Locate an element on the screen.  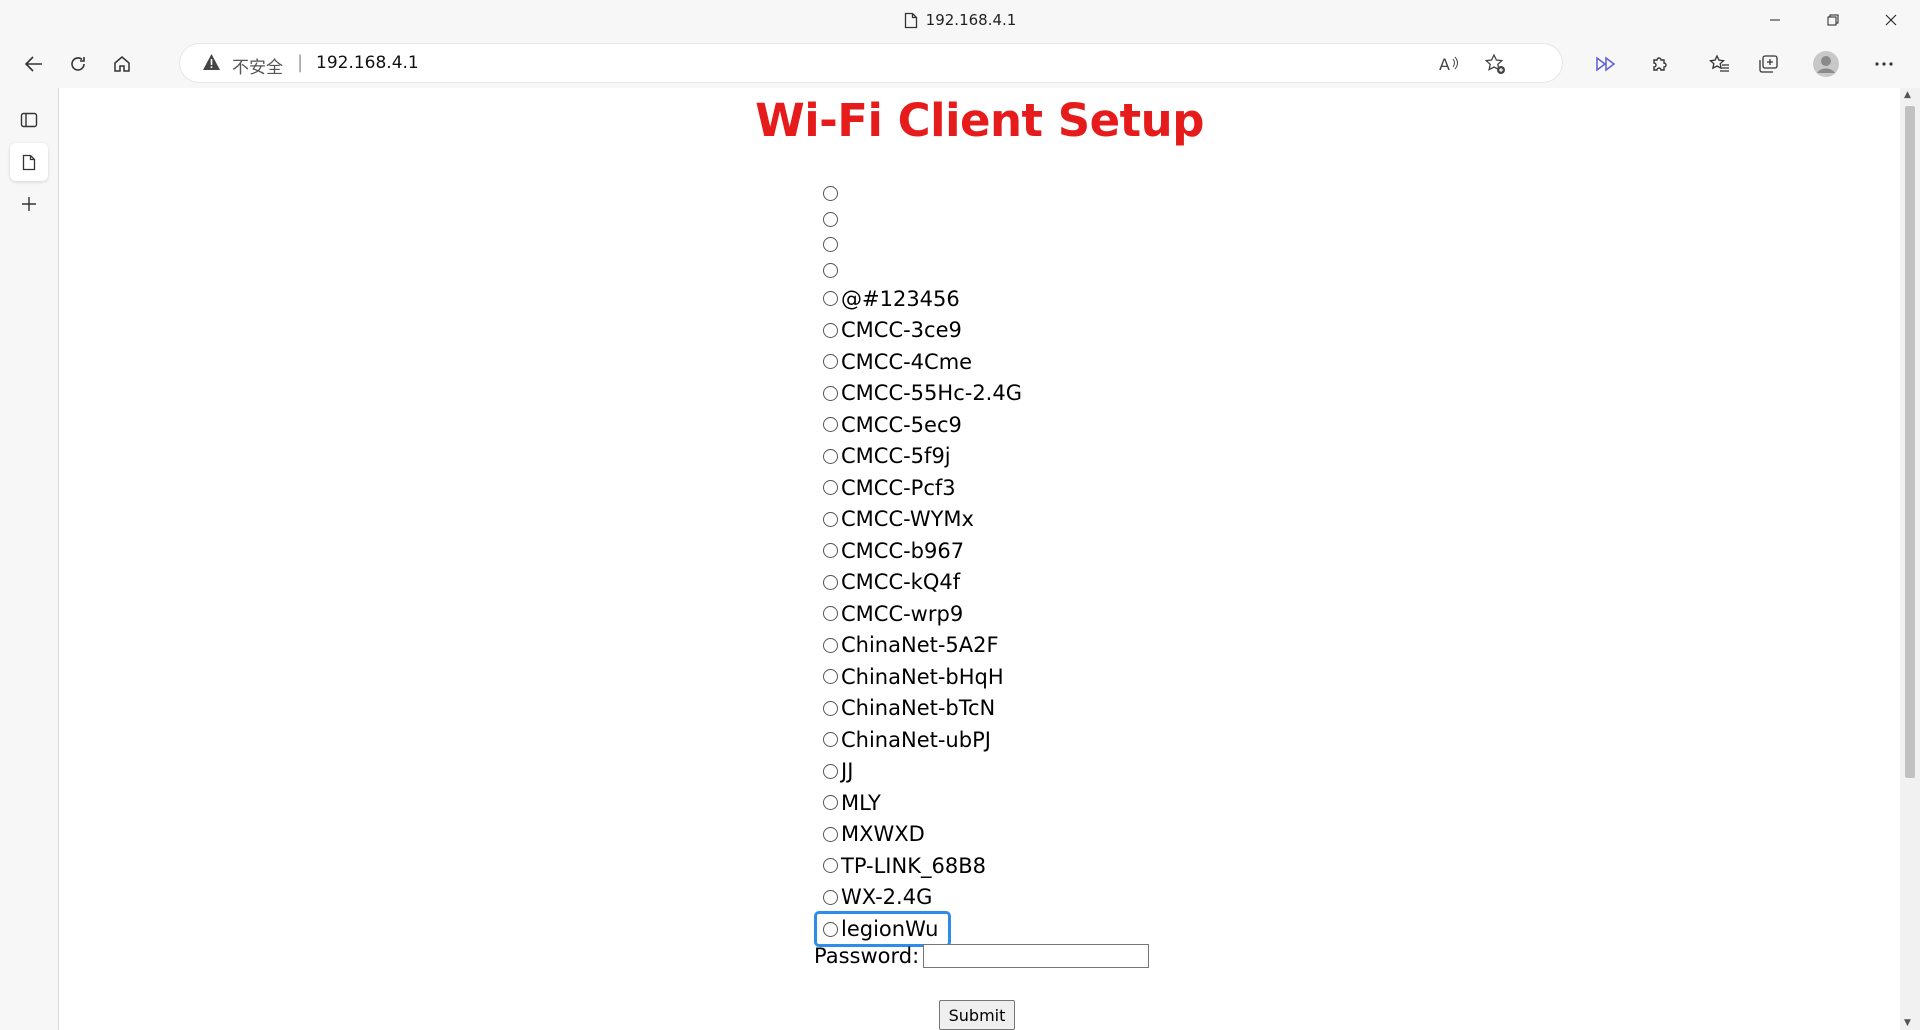
network-label: ChinaNet-5A2F is located at coordinates (920, 645).